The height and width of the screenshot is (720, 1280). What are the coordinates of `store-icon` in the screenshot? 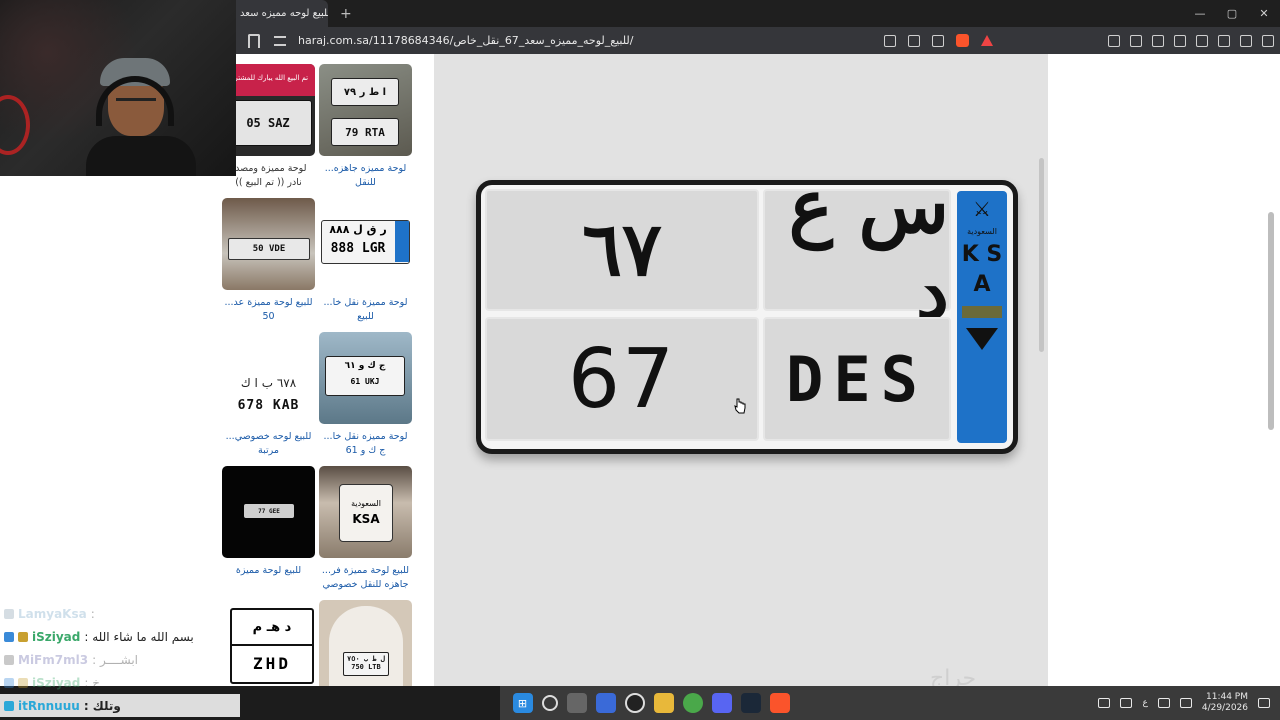 It's located at (605, 703).